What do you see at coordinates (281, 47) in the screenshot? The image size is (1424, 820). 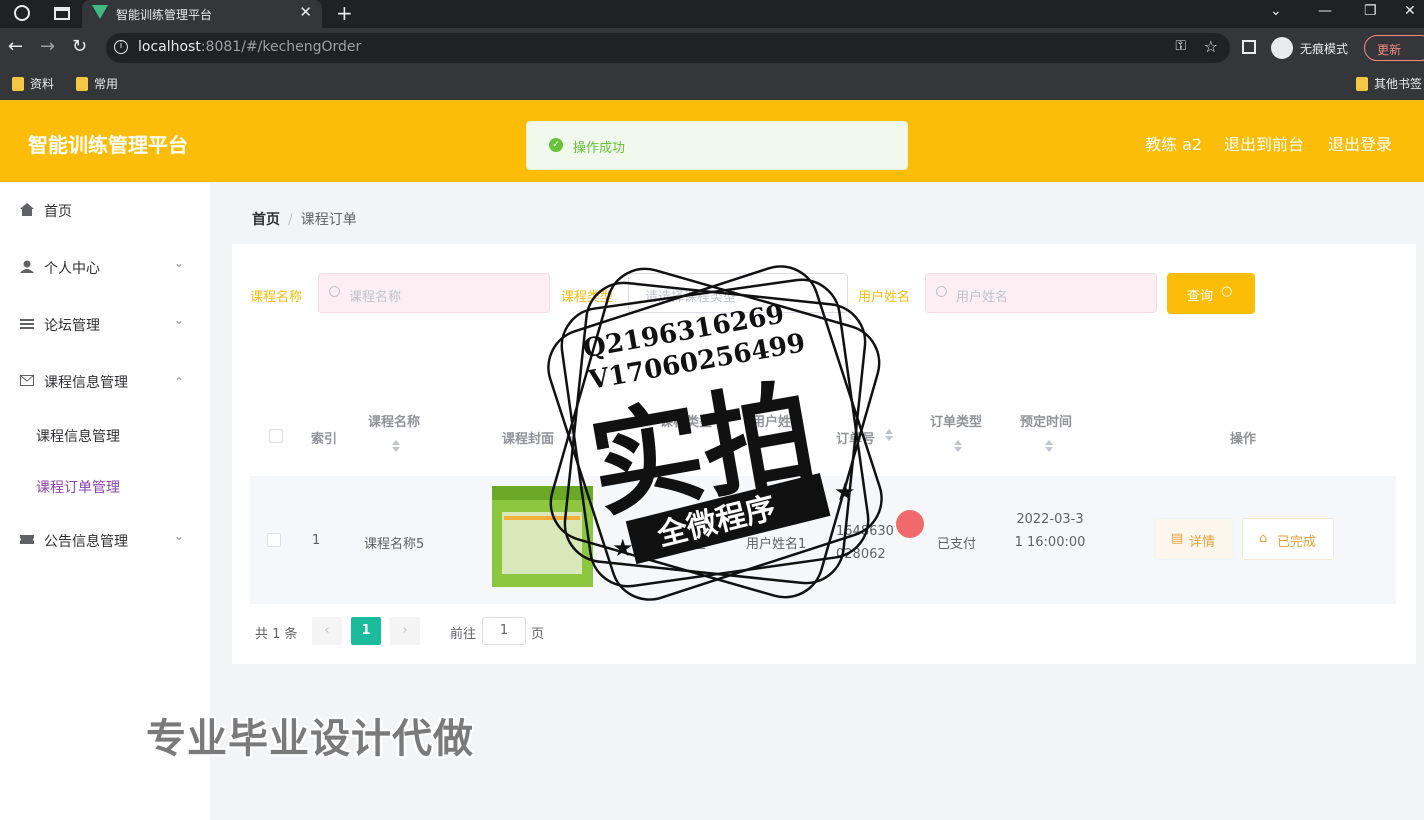 I see `url-path: :8081/#/kechengOrder` at bounding box center [281, 47].